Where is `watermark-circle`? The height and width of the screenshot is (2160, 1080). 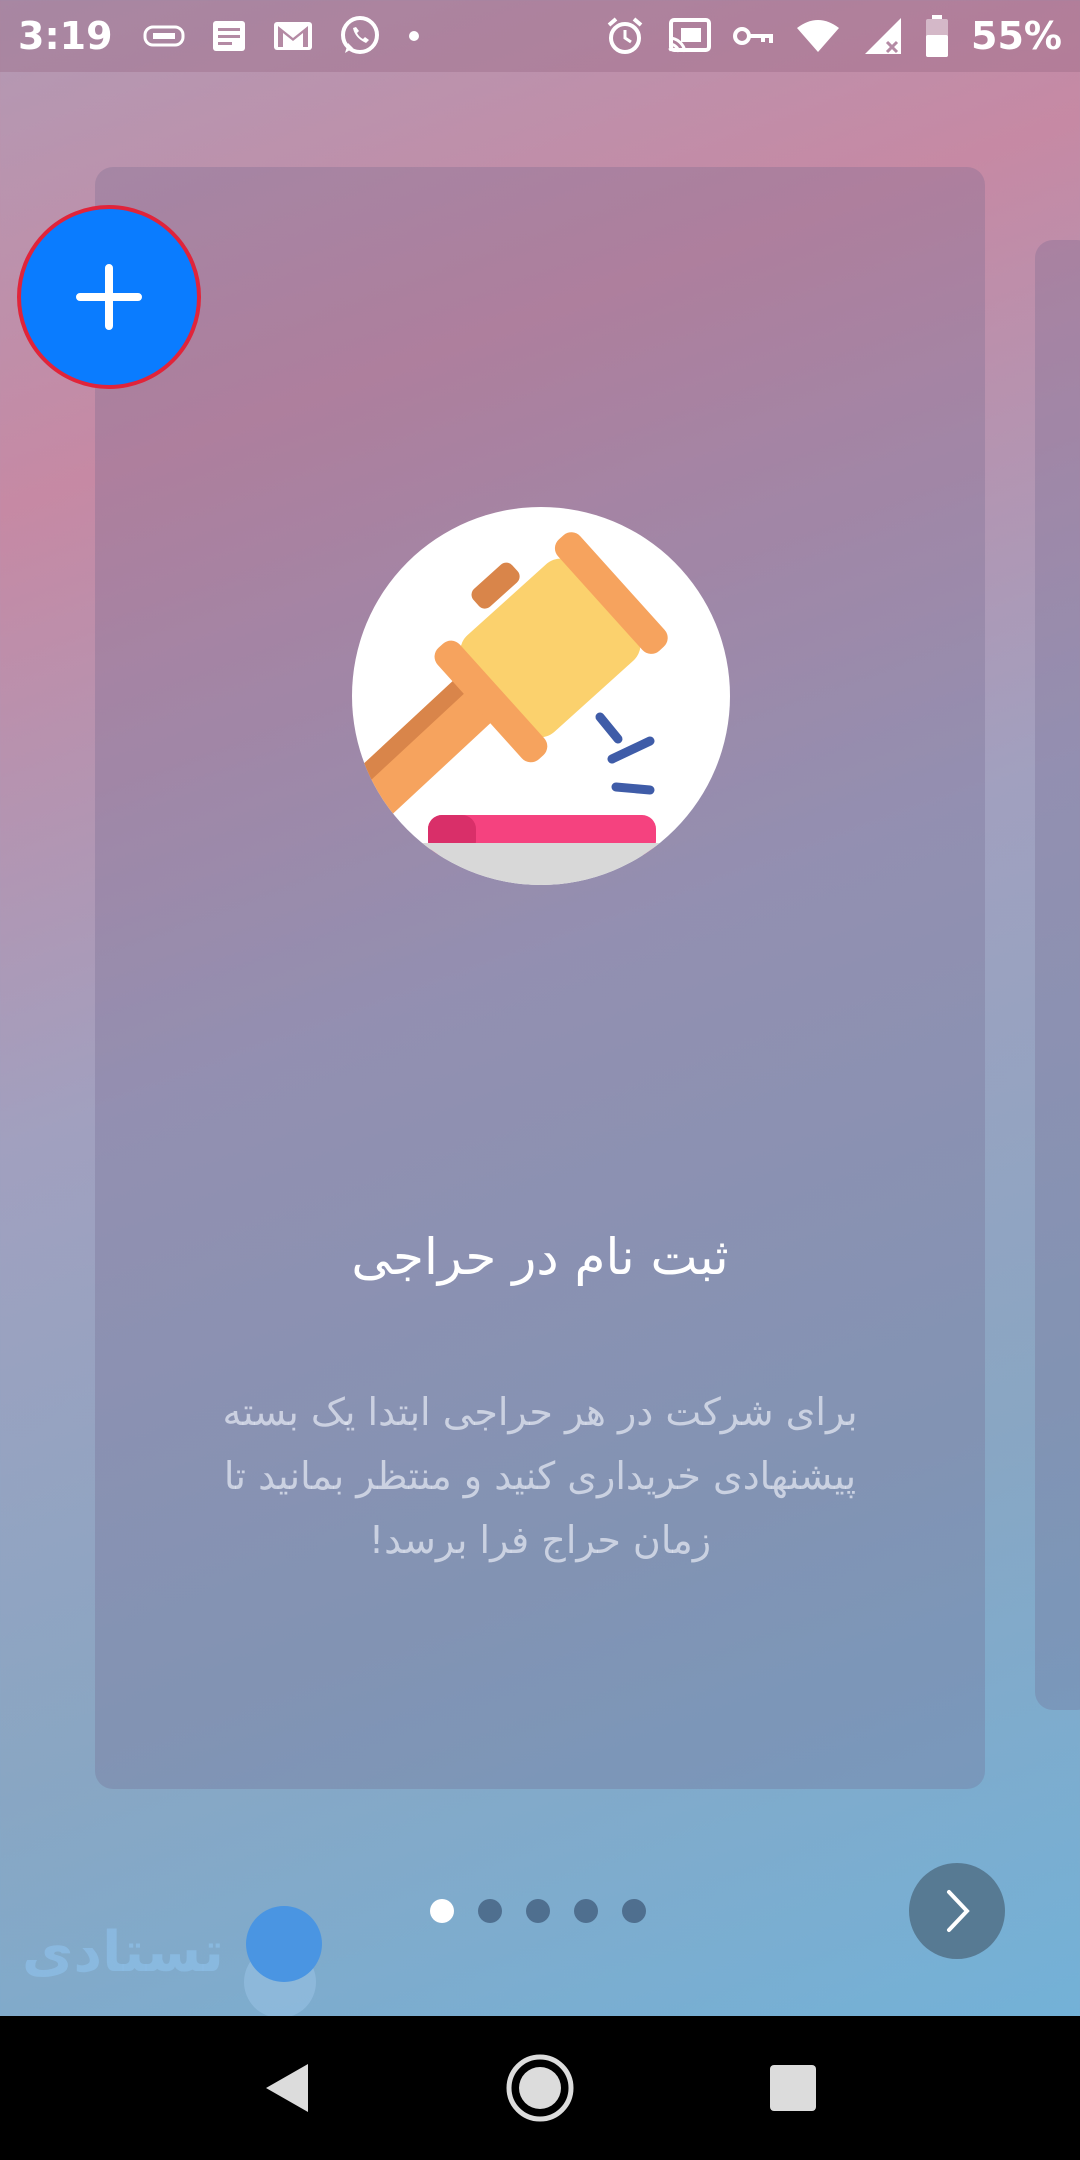 watermark-circle is located at coordinates (284, 1944).